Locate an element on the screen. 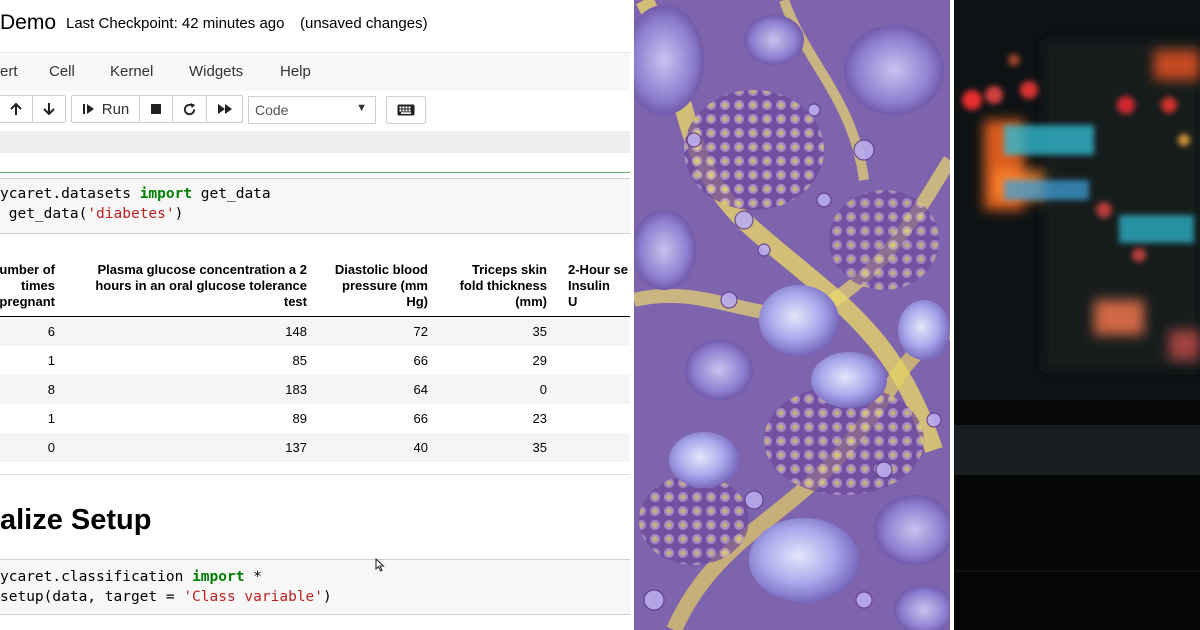 This screenshot has height=630, width=1200. table-cell: 8 is located at coordinates (51, 389).